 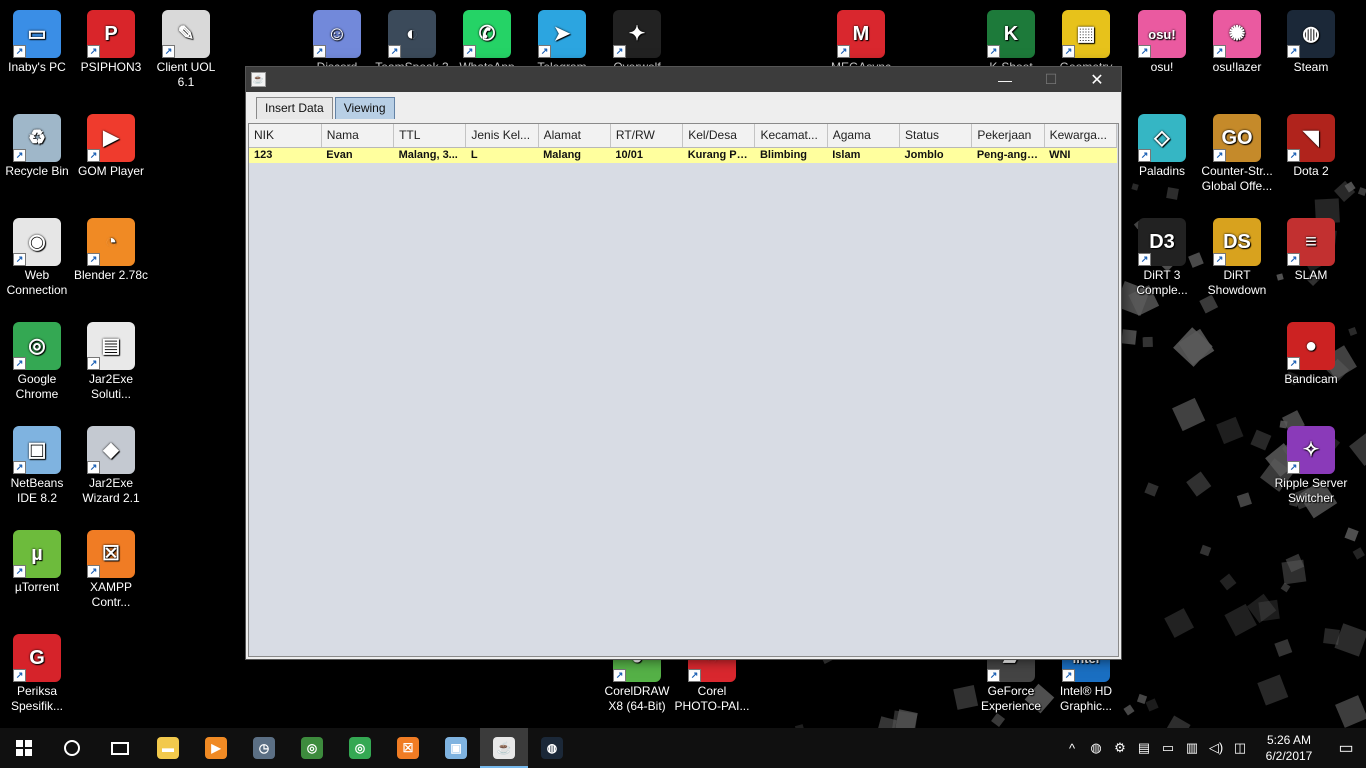 I want to click on taskbar-app-button: ◷, so click(x=264, y=748).